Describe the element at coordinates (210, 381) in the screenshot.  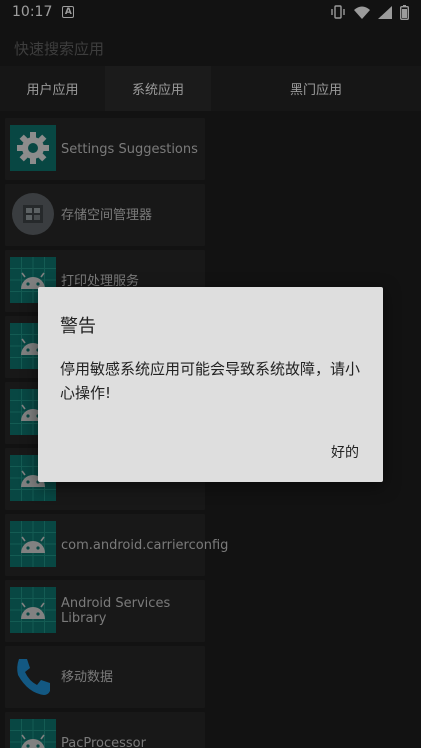
I see `dialog-message: 停用敏感系统应用可能会导致系统故障，请小心操作!` at that location.